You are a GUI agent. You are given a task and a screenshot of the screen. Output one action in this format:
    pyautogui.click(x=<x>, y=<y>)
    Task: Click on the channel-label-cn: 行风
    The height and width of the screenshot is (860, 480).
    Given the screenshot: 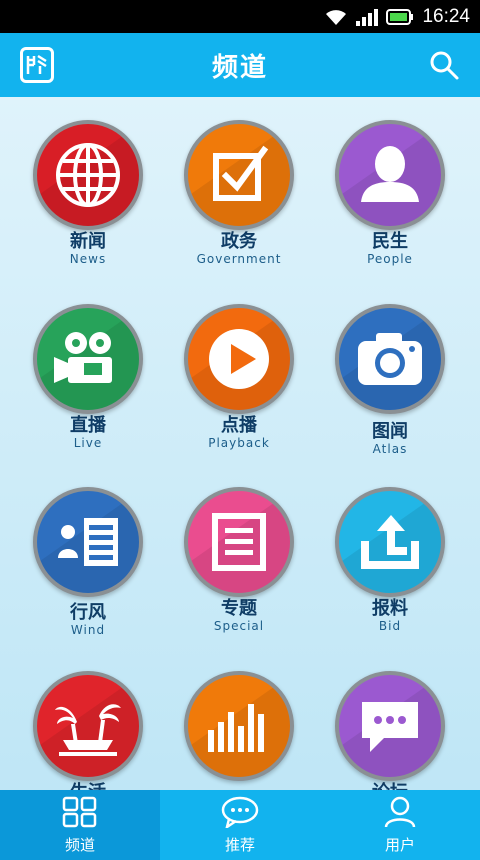 What is the action you would take?
    pyautogui.click(x=88, y=612)
    